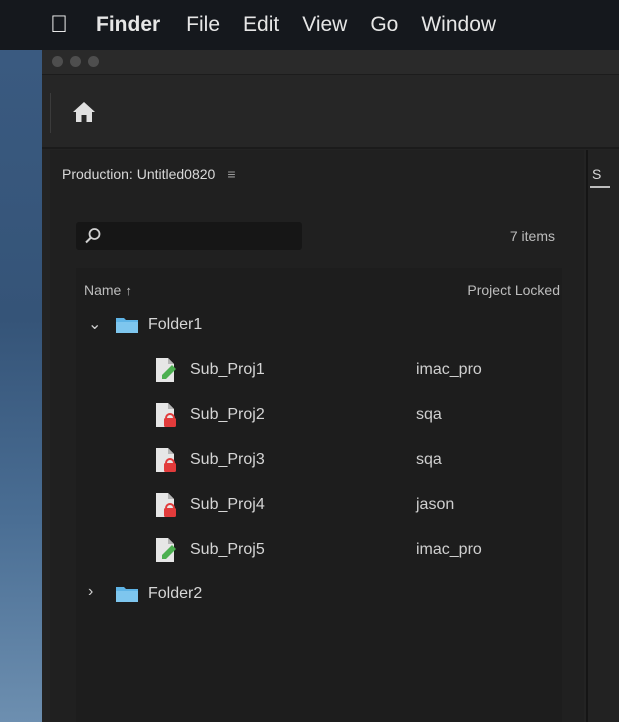  What do you see at coordinates (330, 112) in the screenshot?
I see `window-toolbar` at bounding box center [330, 112].